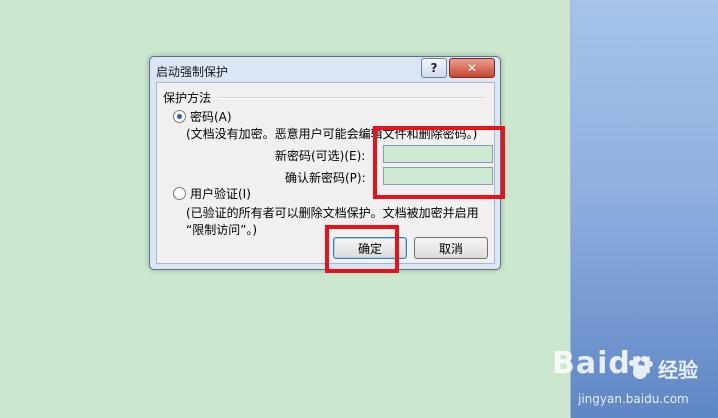 This screenshot has width=718, height=418. What do you see at coordinates (325, 178) in the screenshot?
I see `confirm-password-label: 确认新密码(P):` at bounding box center [325, 178].